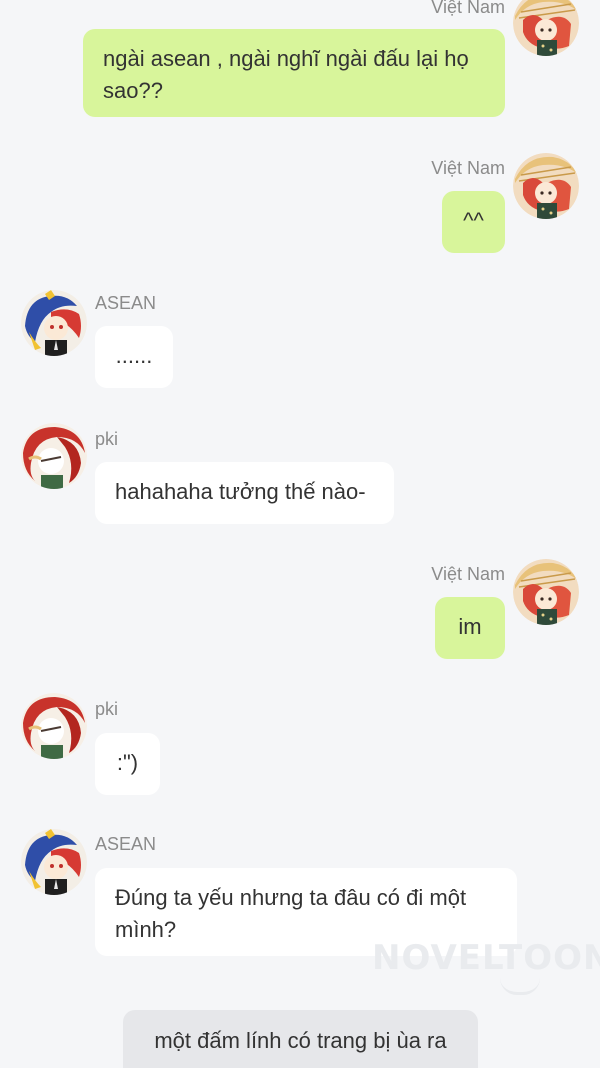 The height and width of the screenshot is (1068, 600). What do you see at coordinates (520, 986) in the screenshot?
I see `watermark-swoosh` at bounding box center [520, 986].